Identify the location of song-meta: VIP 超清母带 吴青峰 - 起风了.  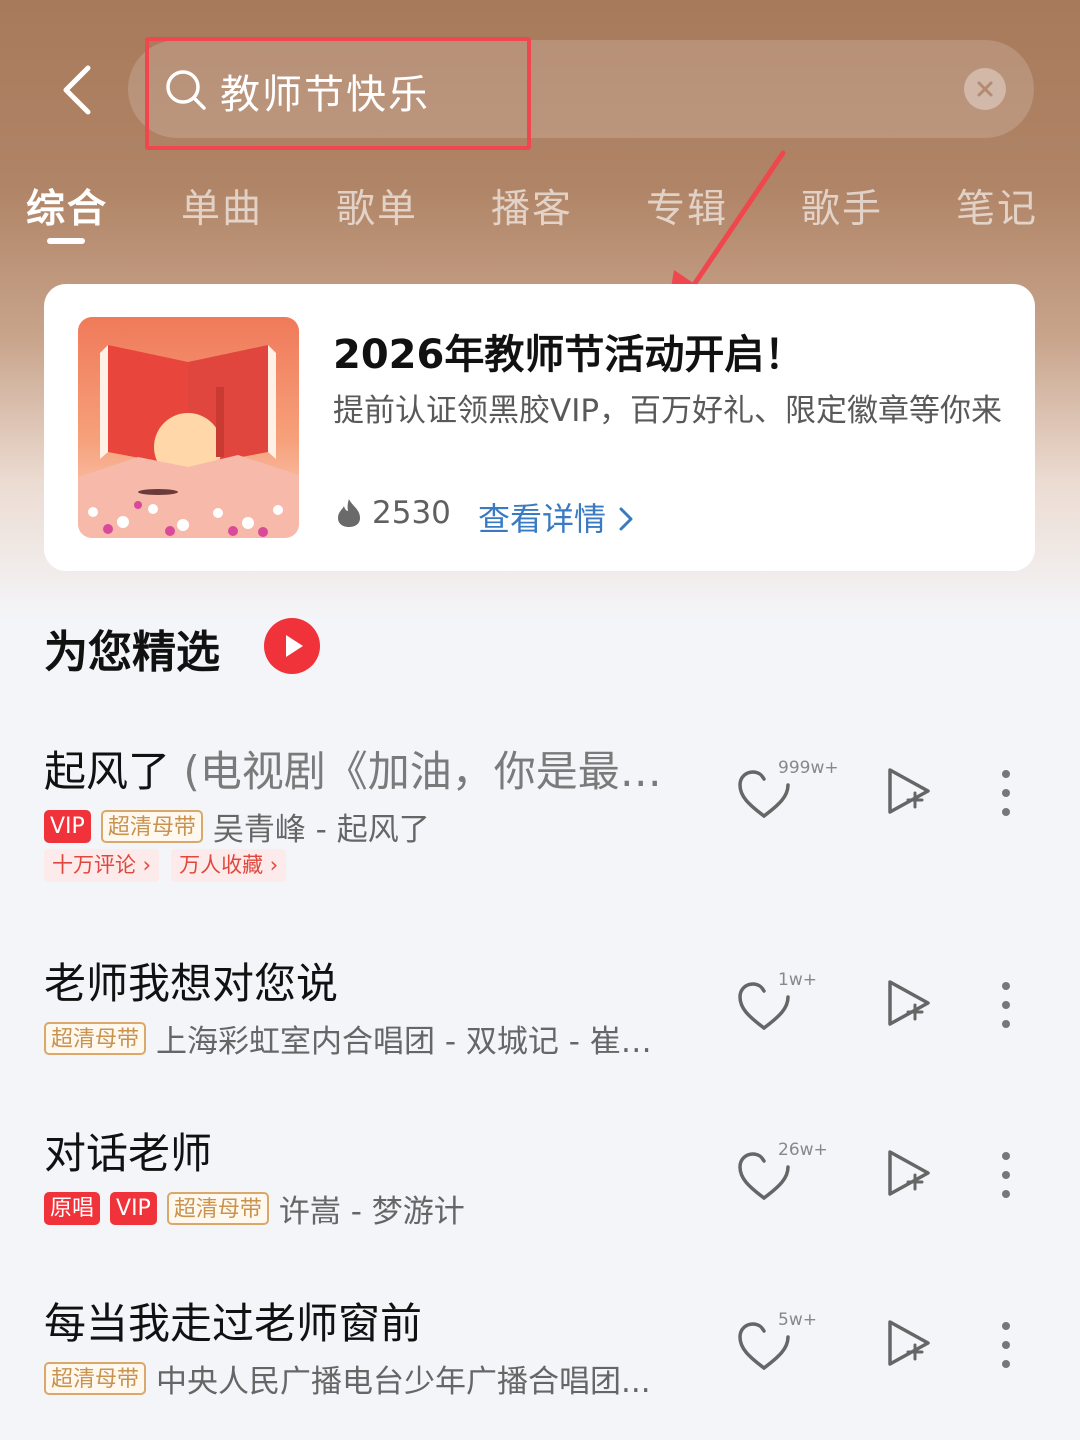
(237, 826).